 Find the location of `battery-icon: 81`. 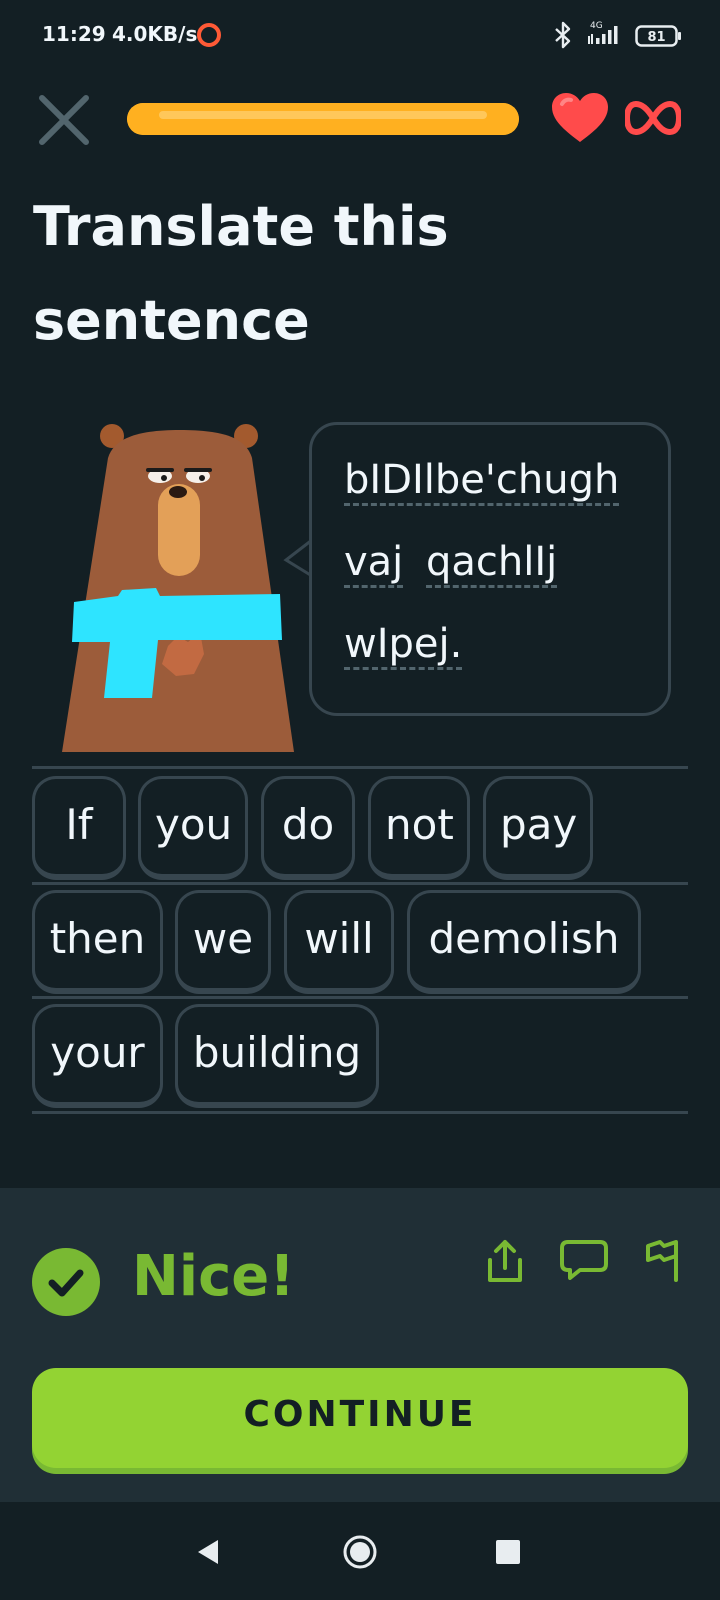

battery-icon: 81 is located at coordinates (658, 36).